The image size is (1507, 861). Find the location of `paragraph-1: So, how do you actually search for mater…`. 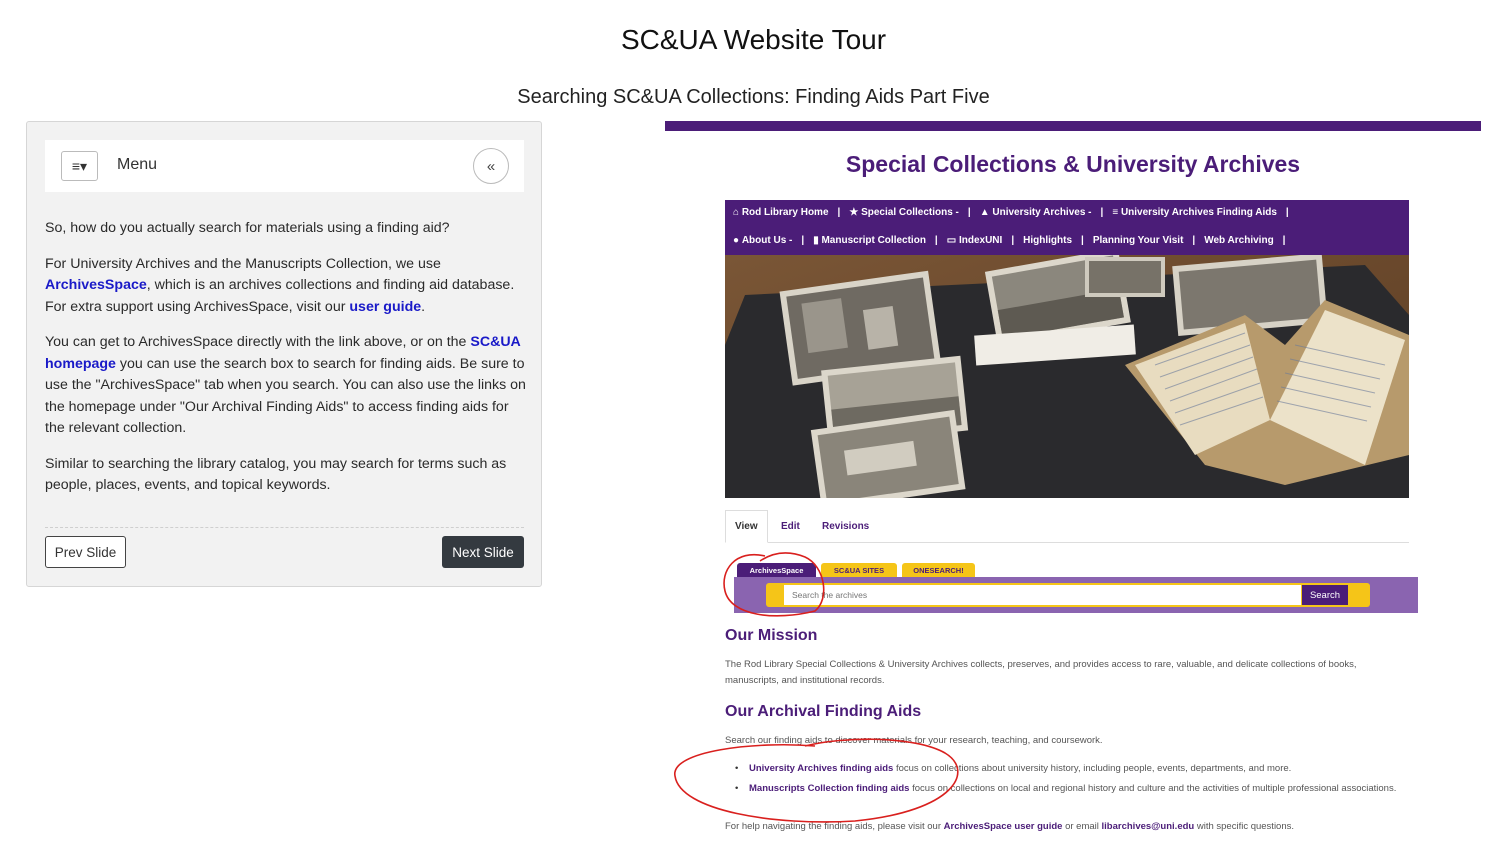

paragraph-1: So, how do you actually search for mater… is located at coordinates (247, 228).